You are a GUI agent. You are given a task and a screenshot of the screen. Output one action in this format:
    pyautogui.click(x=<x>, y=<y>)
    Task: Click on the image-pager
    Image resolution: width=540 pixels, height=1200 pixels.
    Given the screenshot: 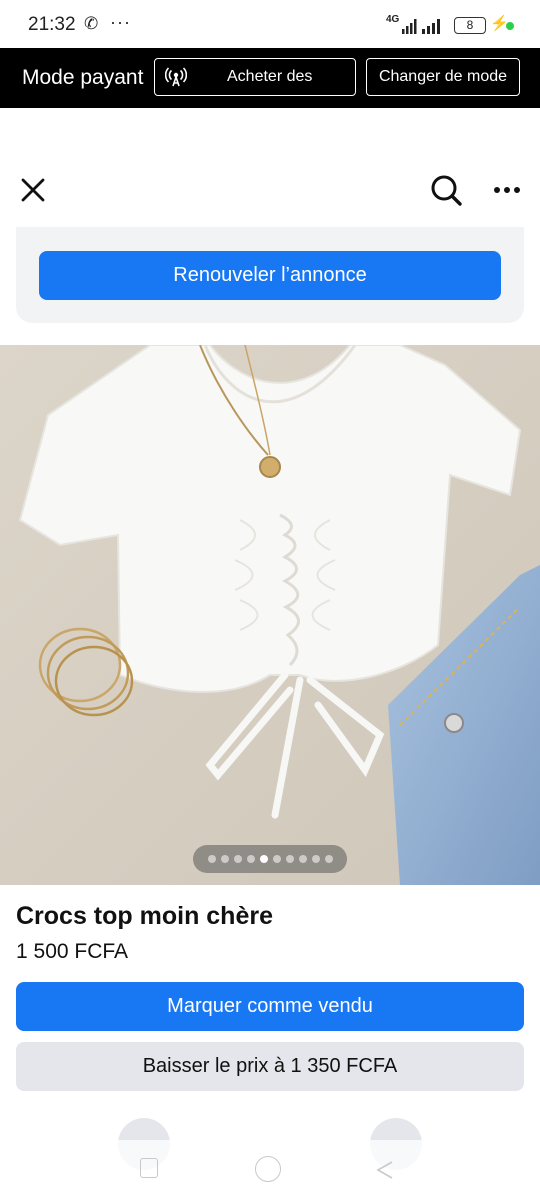 What is the action you would take?
    pyautogui.click(x=270, y=859)
    